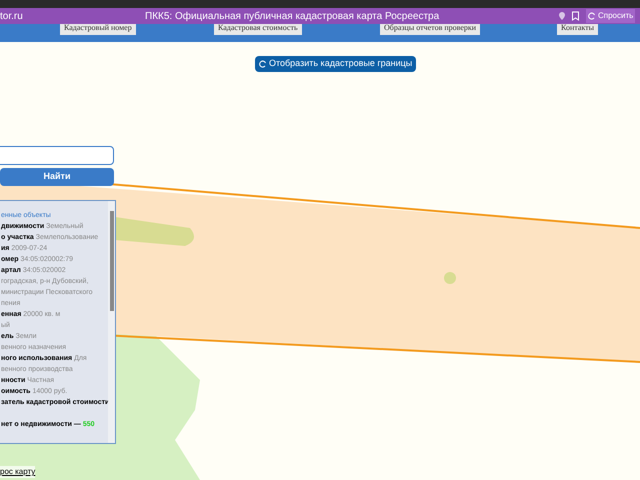 Image resolution: width=640 pixels, height=480 pixels. Describe the element at coordinates (335, 64) in the screenshot. I see `show-borders-button: Отобразить кадастровые границы` at that location.